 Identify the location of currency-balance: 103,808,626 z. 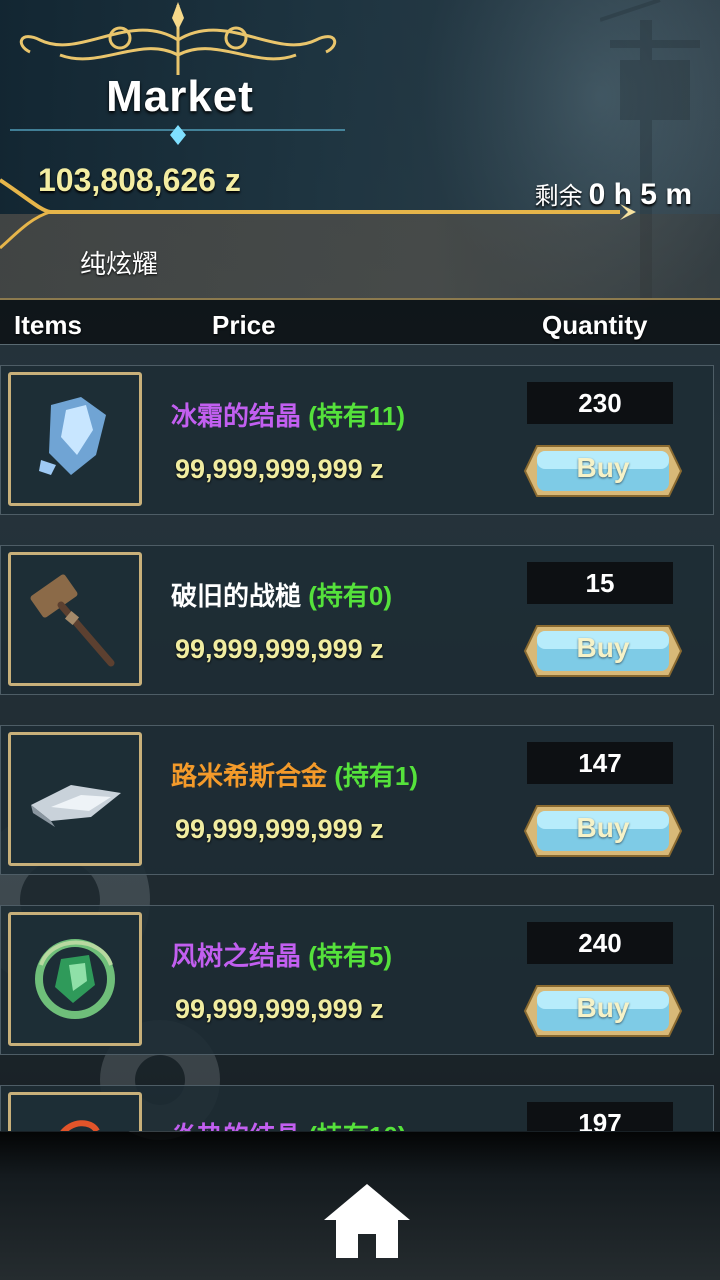
(139, 180).